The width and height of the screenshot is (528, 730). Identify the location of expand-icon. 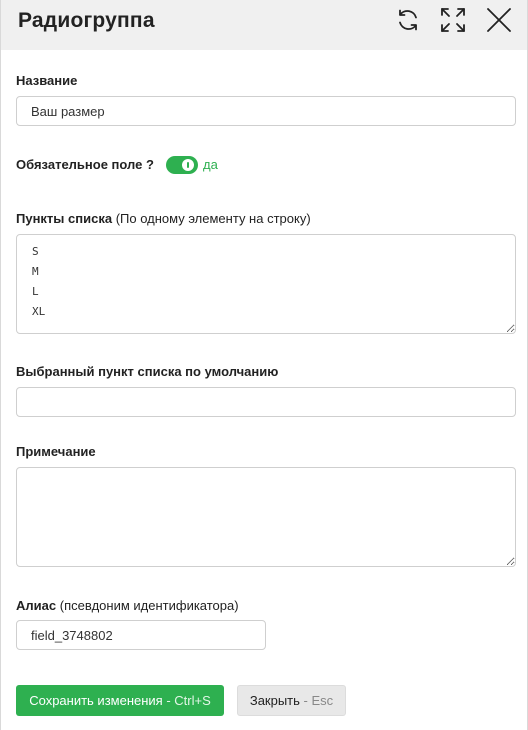
(453, 20).